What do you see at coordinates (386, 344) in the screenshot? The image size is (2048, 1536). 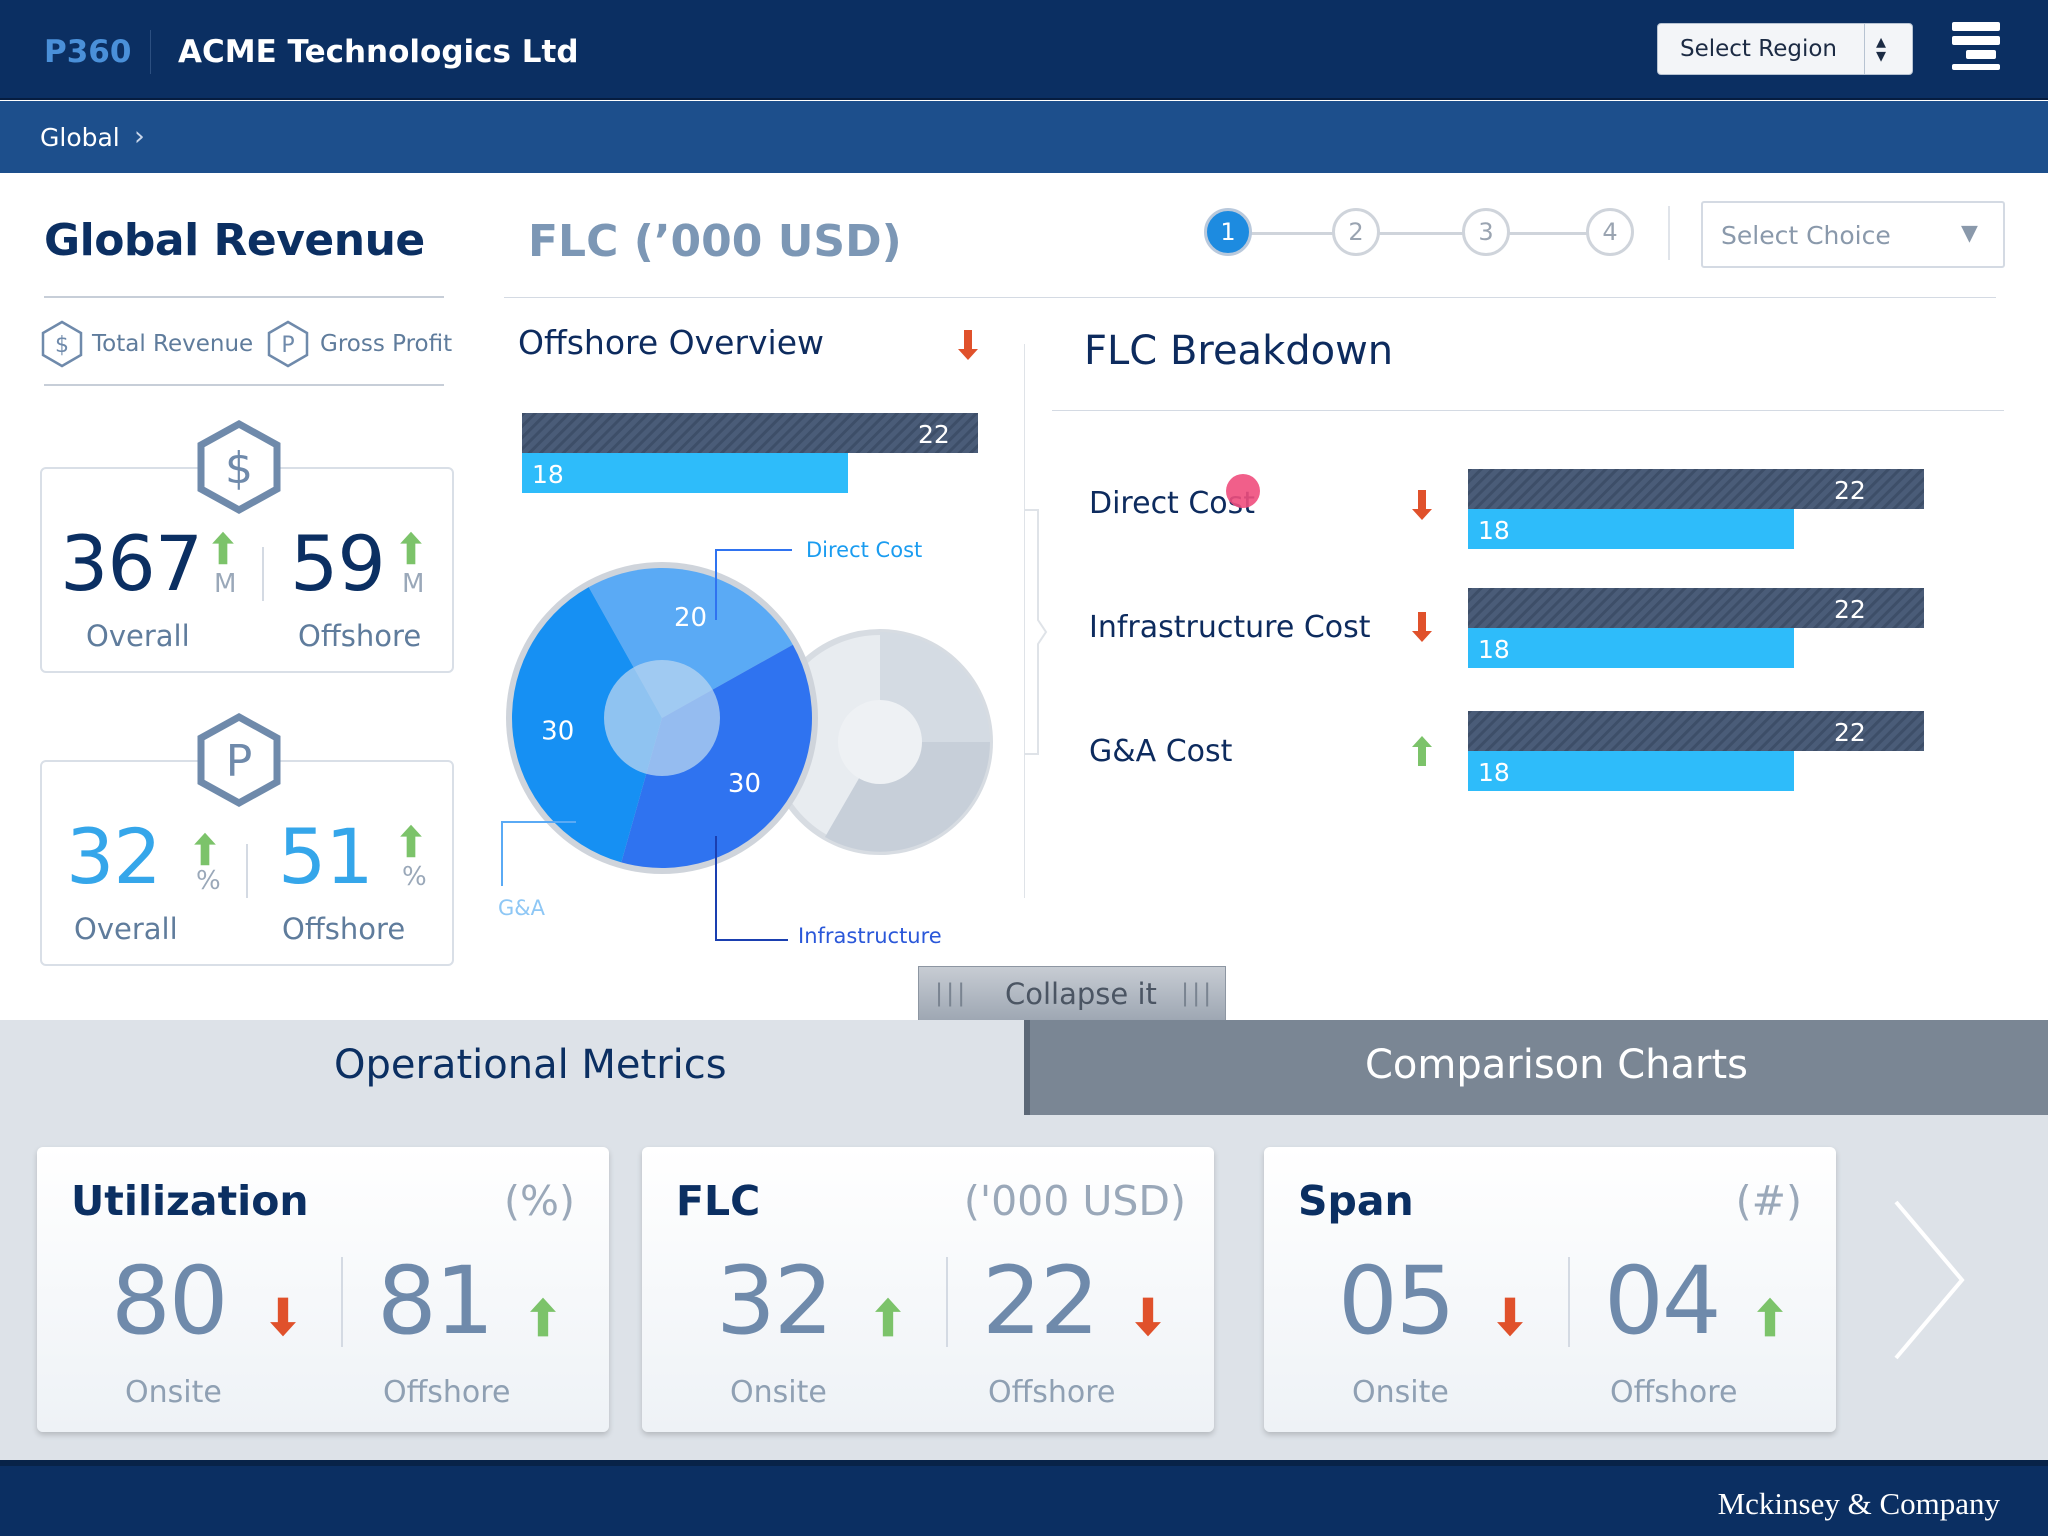 I see `legend-gross-profit: Gross Profit` at bounding box center [386, 344].